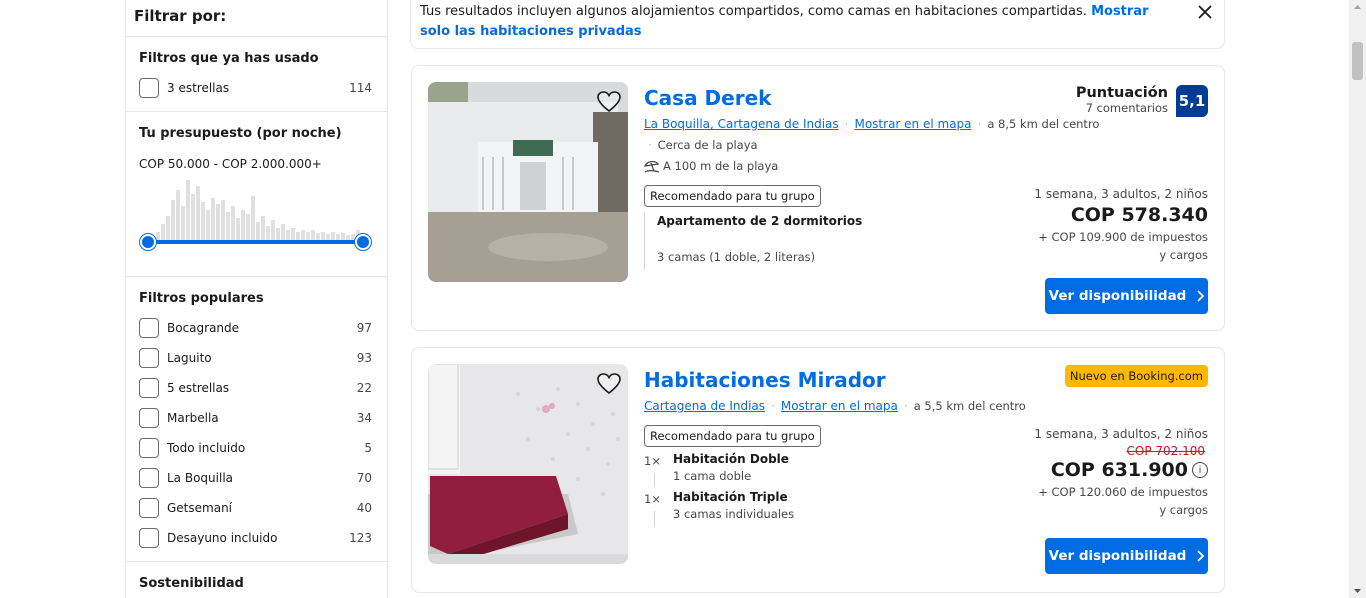 The width and height of the screenshot is (1366, 598). I want to click on filter-count: 123, so click(360, 538).